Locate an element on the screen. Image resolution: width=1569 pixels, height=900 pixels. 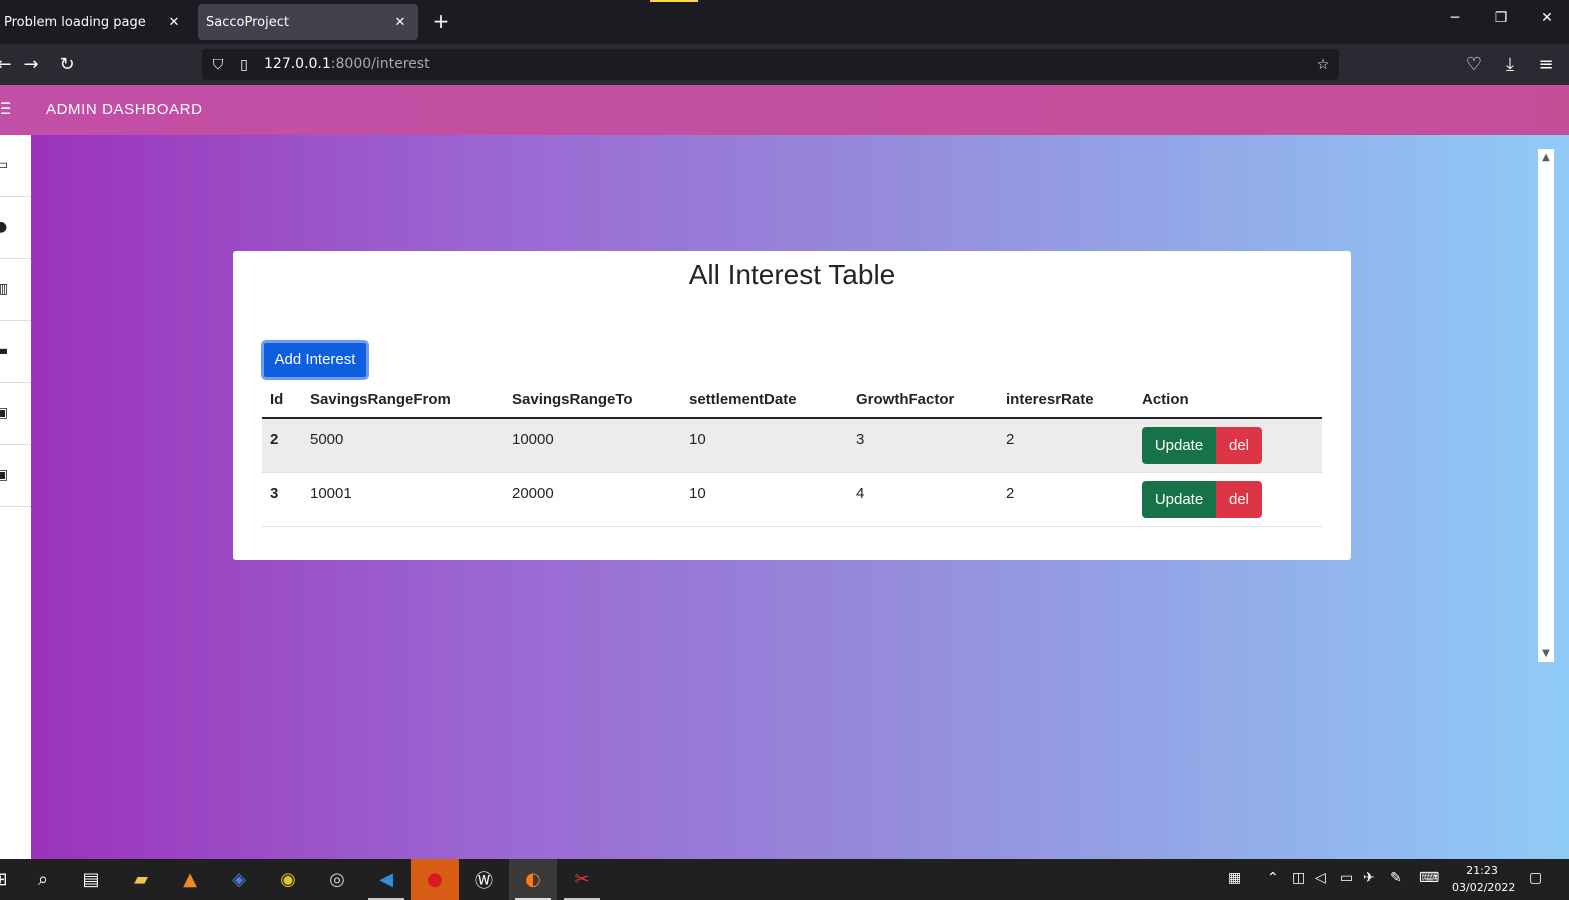
firefox-icon: ◐ is located at coordinates (533, 879).